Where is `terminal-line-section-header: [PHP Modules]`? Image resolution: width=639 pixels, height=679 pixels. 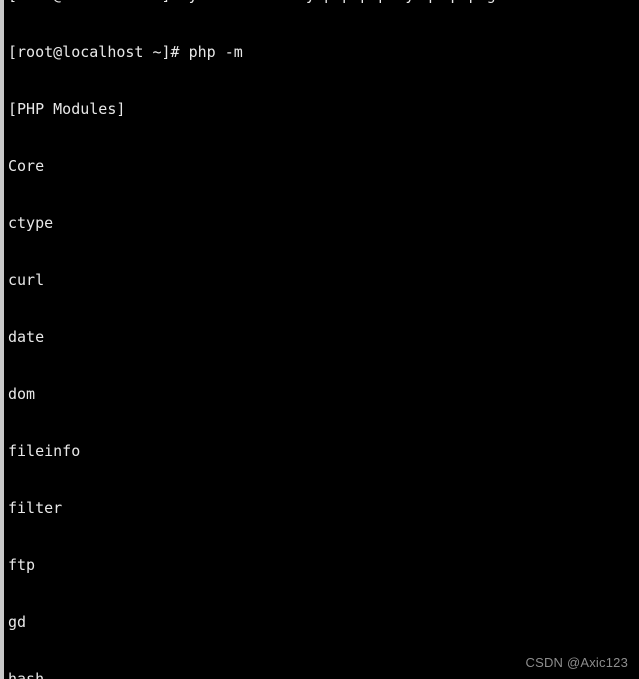 terminal-line-section-header: [PHP Modules] is located at coordinates (67, 109).